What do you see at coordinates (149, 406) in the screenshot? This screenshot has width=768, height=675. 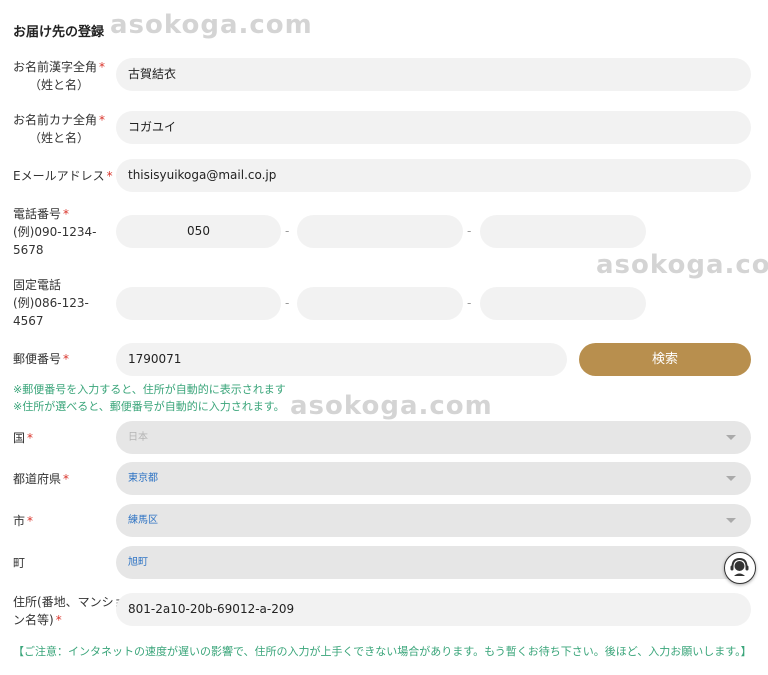 I see `address-note: ※住所が選べると、郵便番号が自動的に入力されます。` at bounding box center [149, 406].